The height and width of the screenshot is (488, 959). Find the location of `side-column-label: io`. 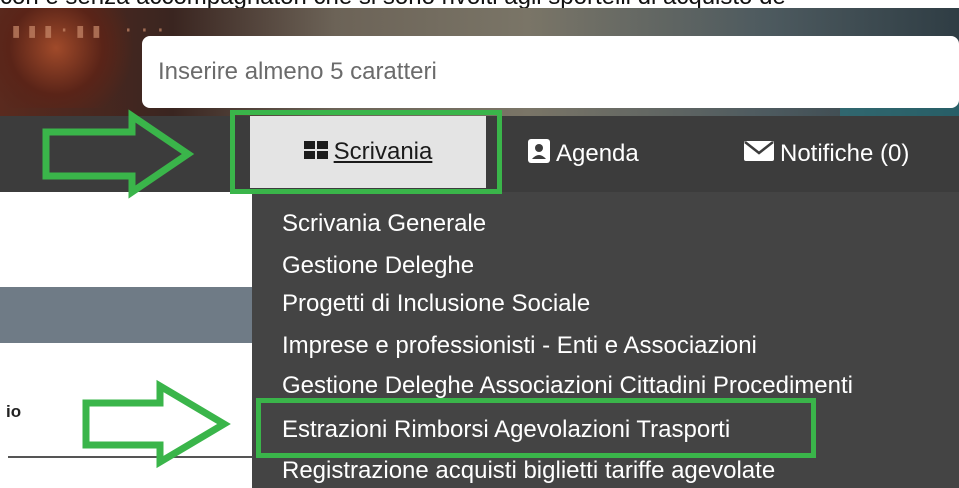

side-column-label: io is located at coordinates (14, 411).